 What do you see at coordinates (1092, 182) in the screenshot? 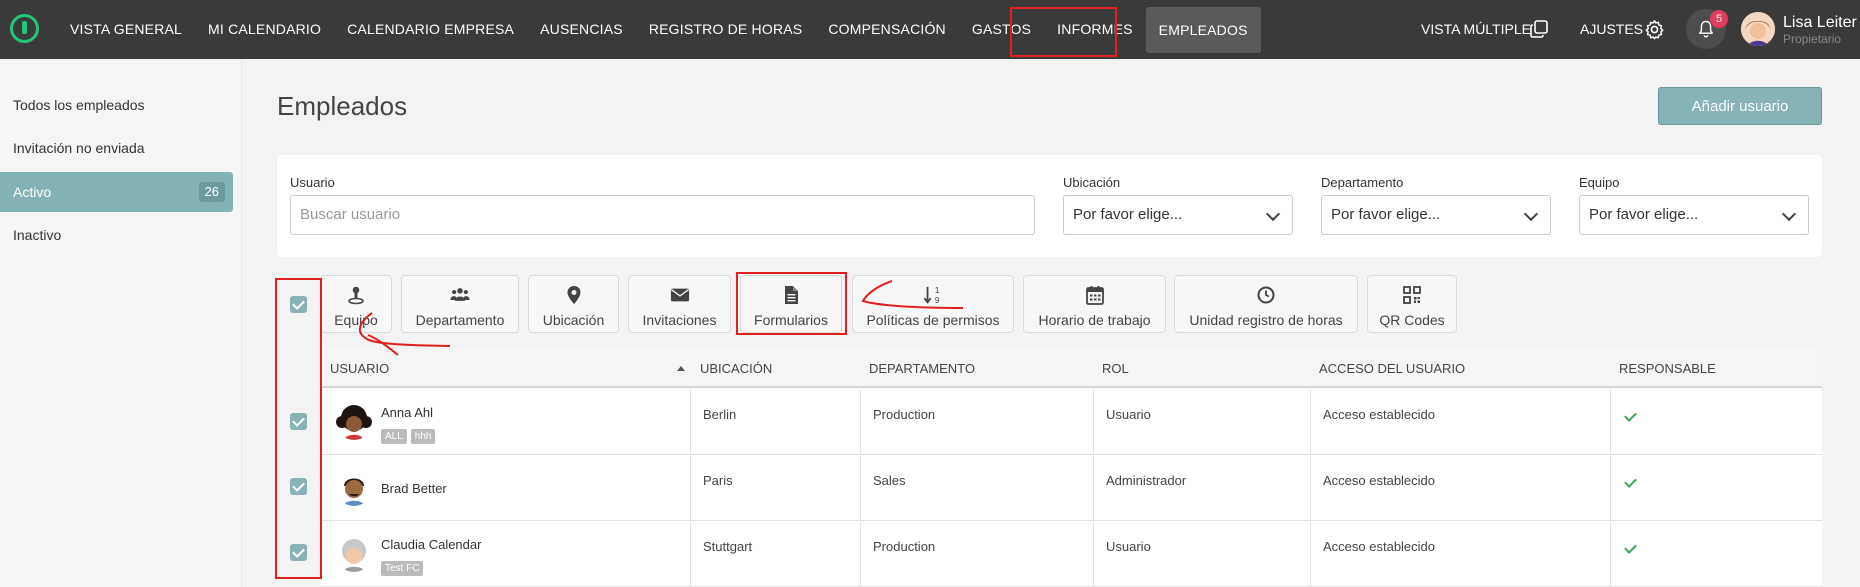
I see `location-filter-label: Ubicación` at bounding box center [1092, 182].